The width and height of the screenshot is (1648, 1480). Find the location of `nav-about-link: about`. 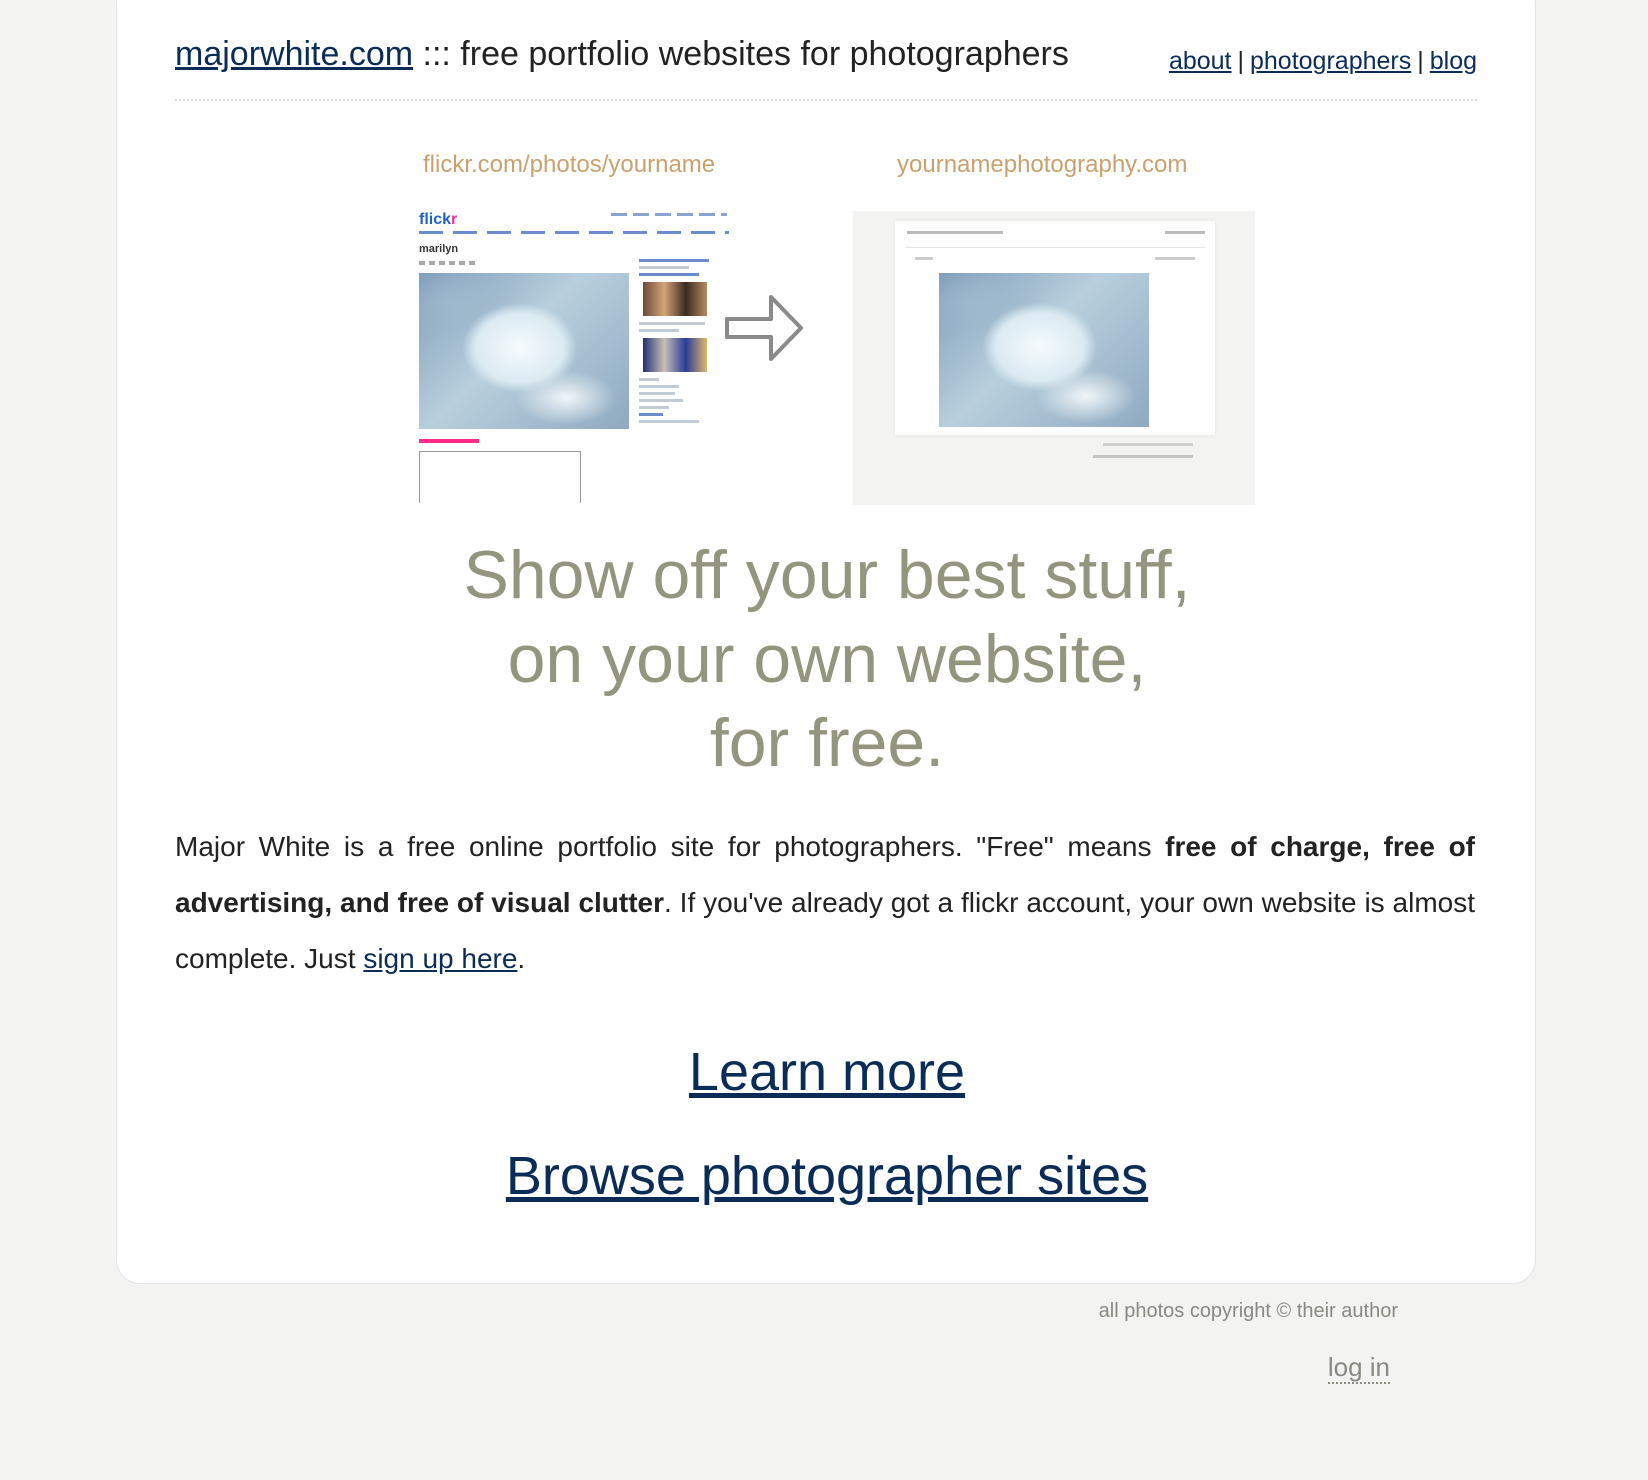

nav-about-link: about is located at coordinates (1200, 61).